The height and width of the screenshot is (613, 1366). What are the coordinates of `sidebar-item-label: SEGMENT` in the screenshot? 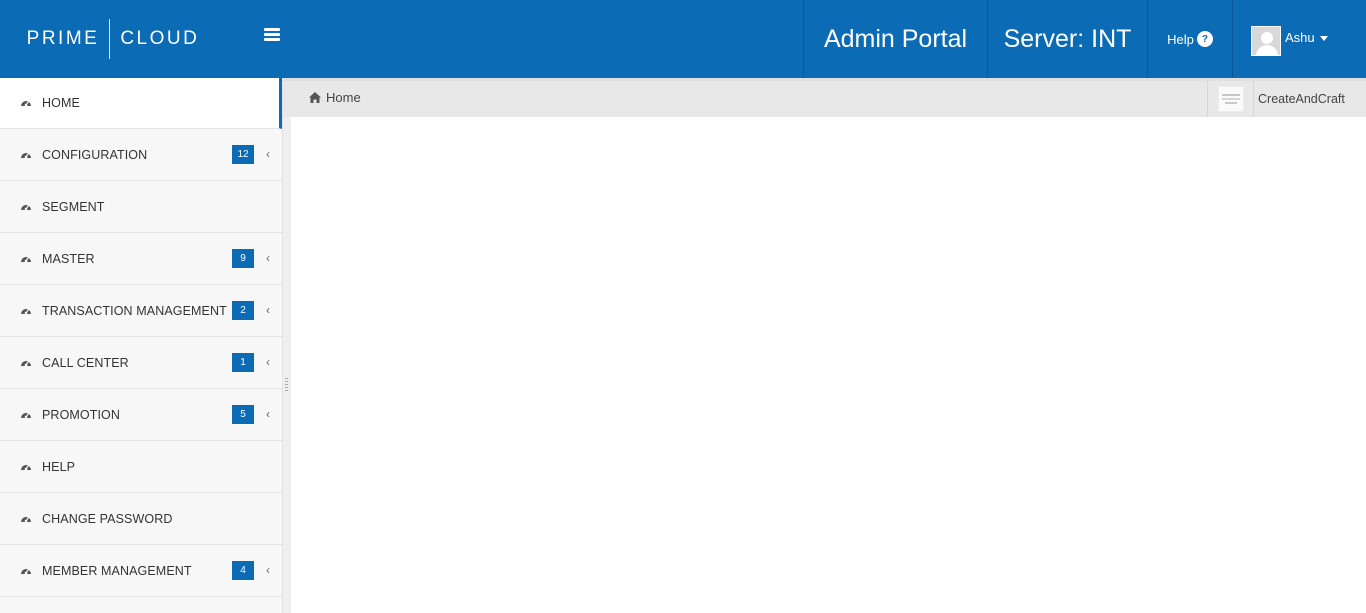 It's located at (73, 206).